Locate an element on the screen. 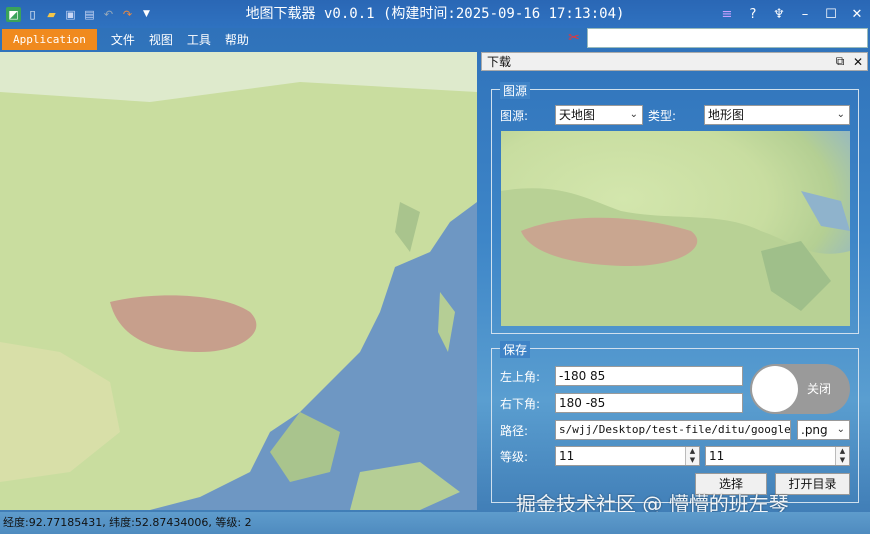 Image resolution: width=870 pixels, height=534 pixels. menu-tools: 工具 is located at coordinates (199, 39).